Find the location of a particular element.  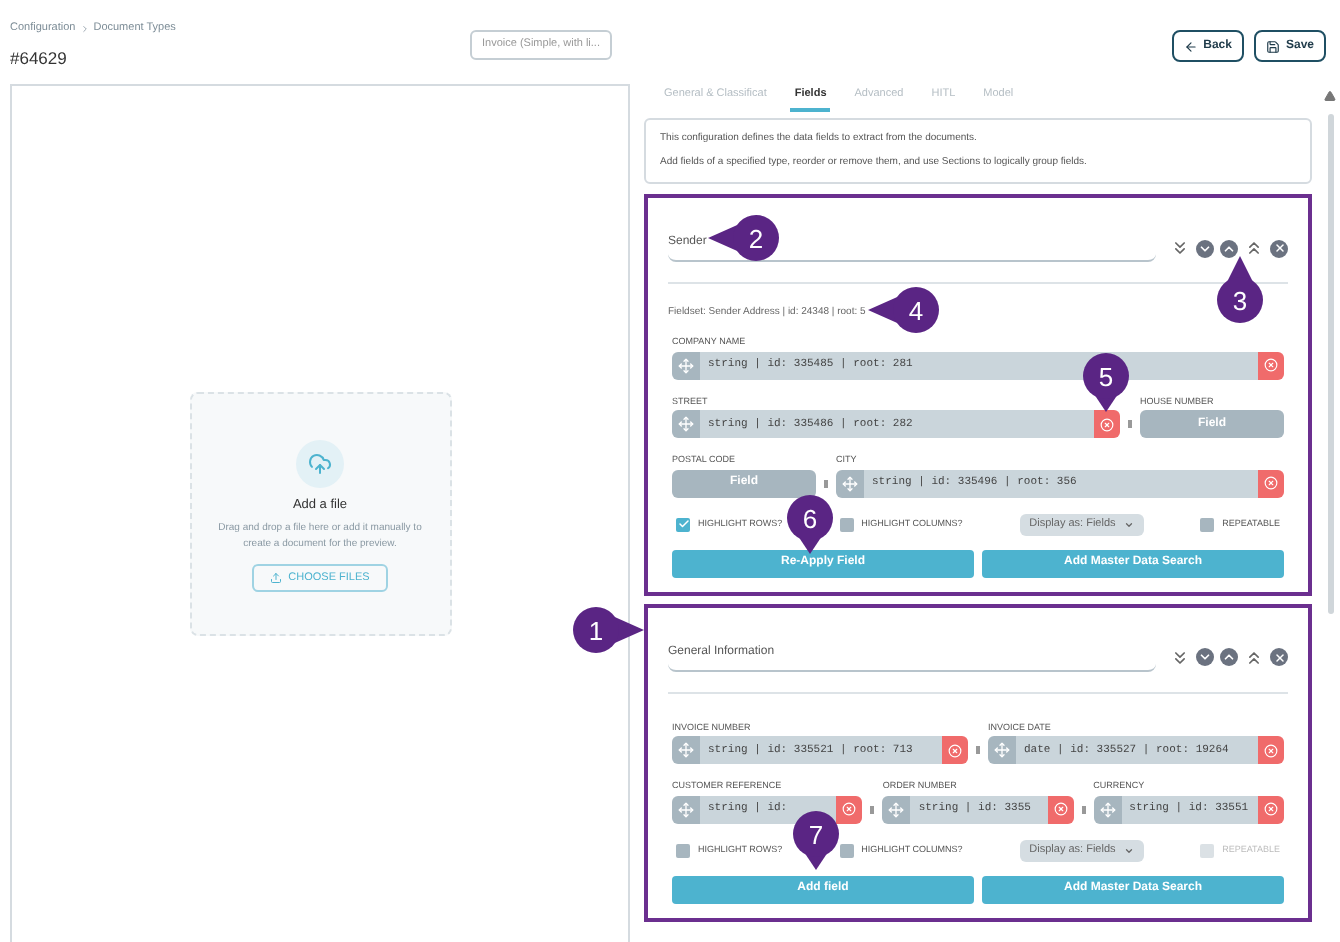

scrollbar is located at coordinates (1330, 364).